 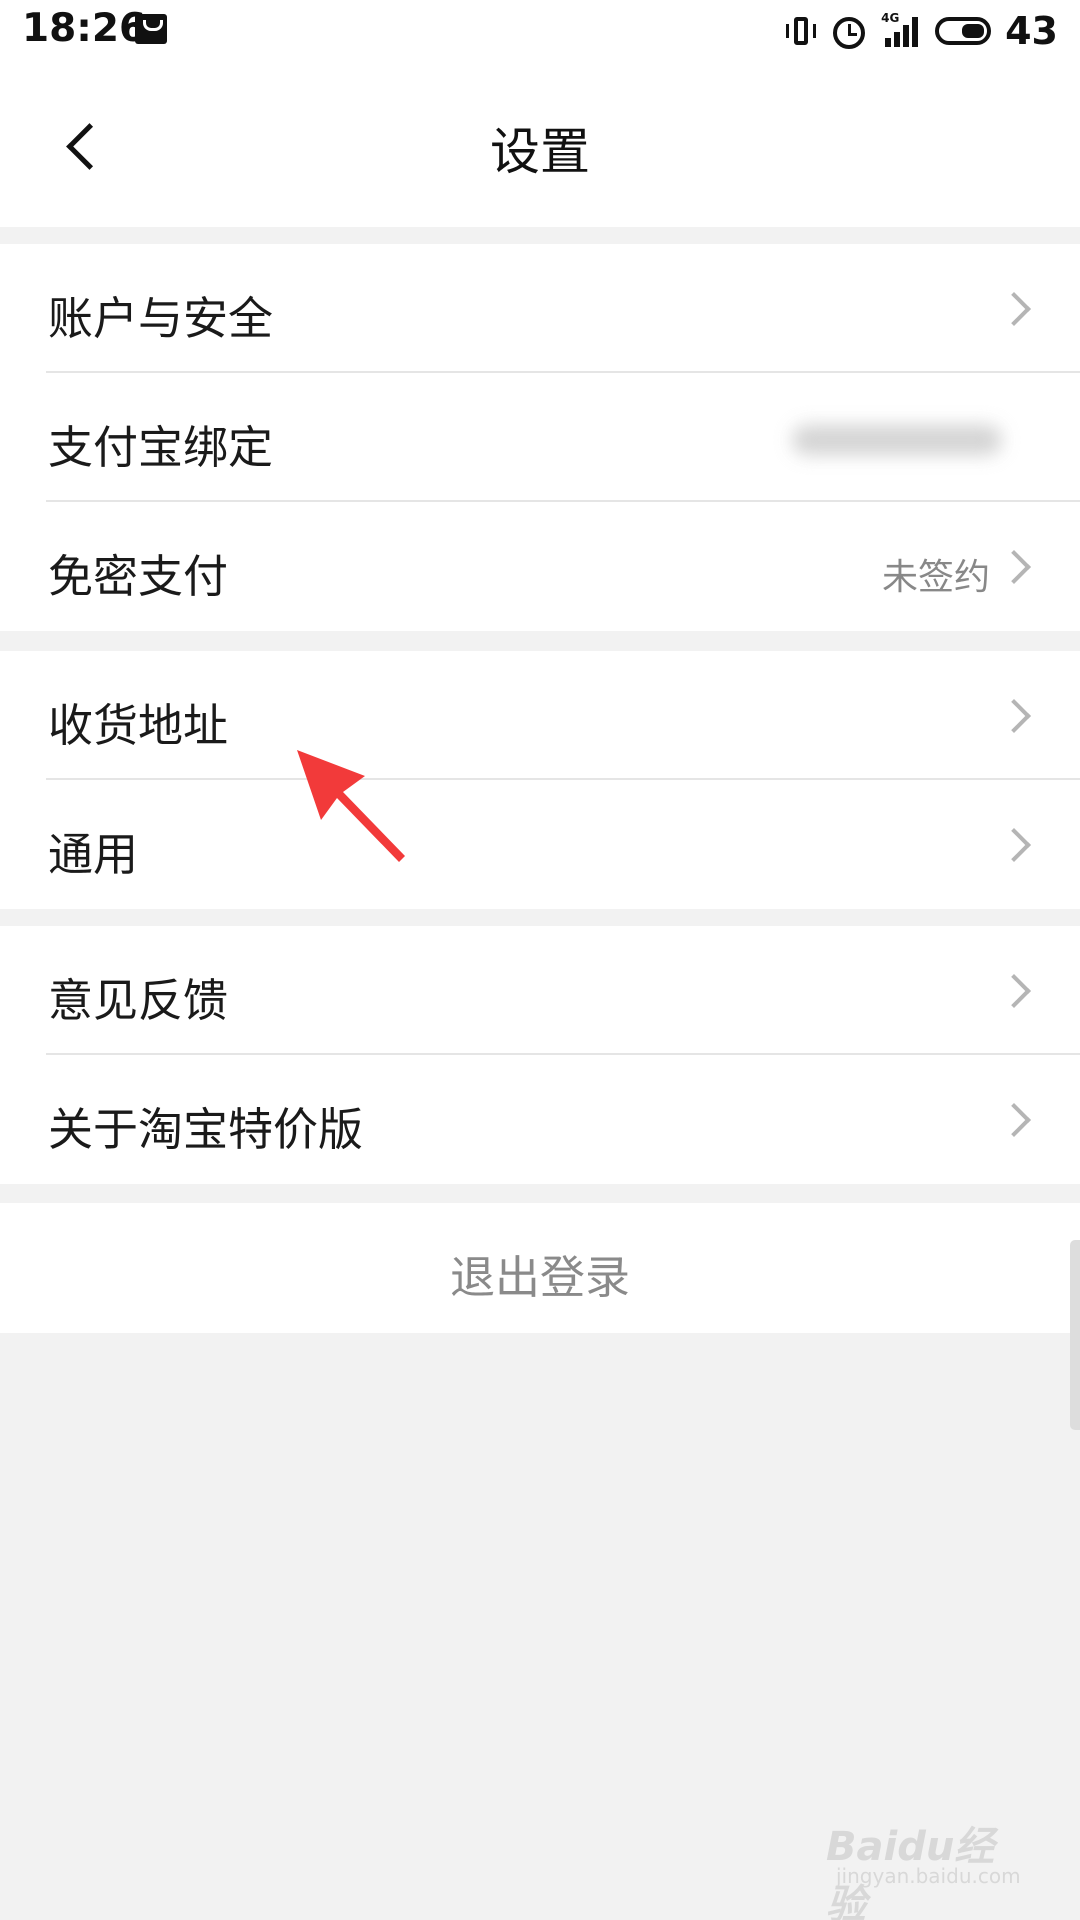 What do you see at coordinates (540, 308) in the screenshot?
I see `settings-item-account-security: 账户与安全` at bounding box center [540, 308].